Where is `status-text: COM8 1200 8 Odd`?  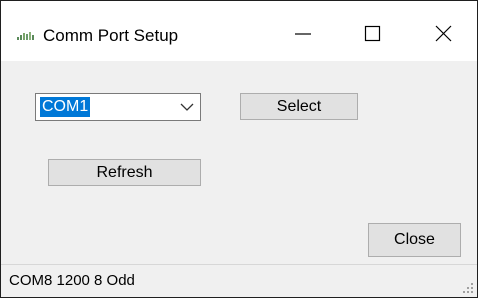
status-text: COM8 1200 8 Odd is located at coordinates (72, 280).